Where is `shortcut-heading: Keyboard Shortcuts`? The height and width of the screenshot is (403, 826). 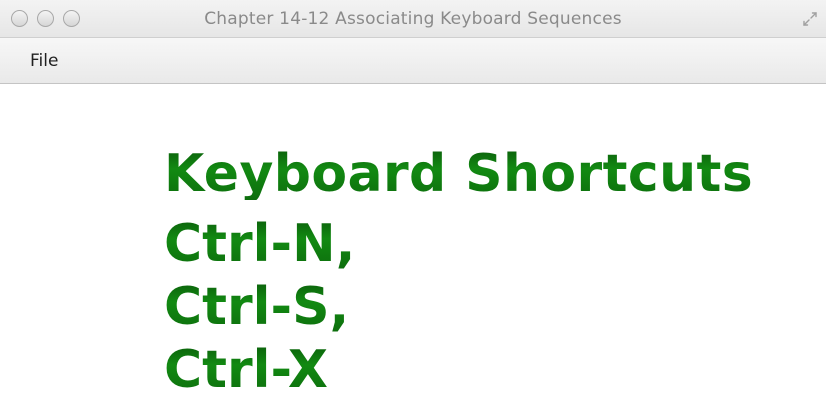
shortcut-heading: Keyboard Shortcuts is located at coordinates (459, 174).